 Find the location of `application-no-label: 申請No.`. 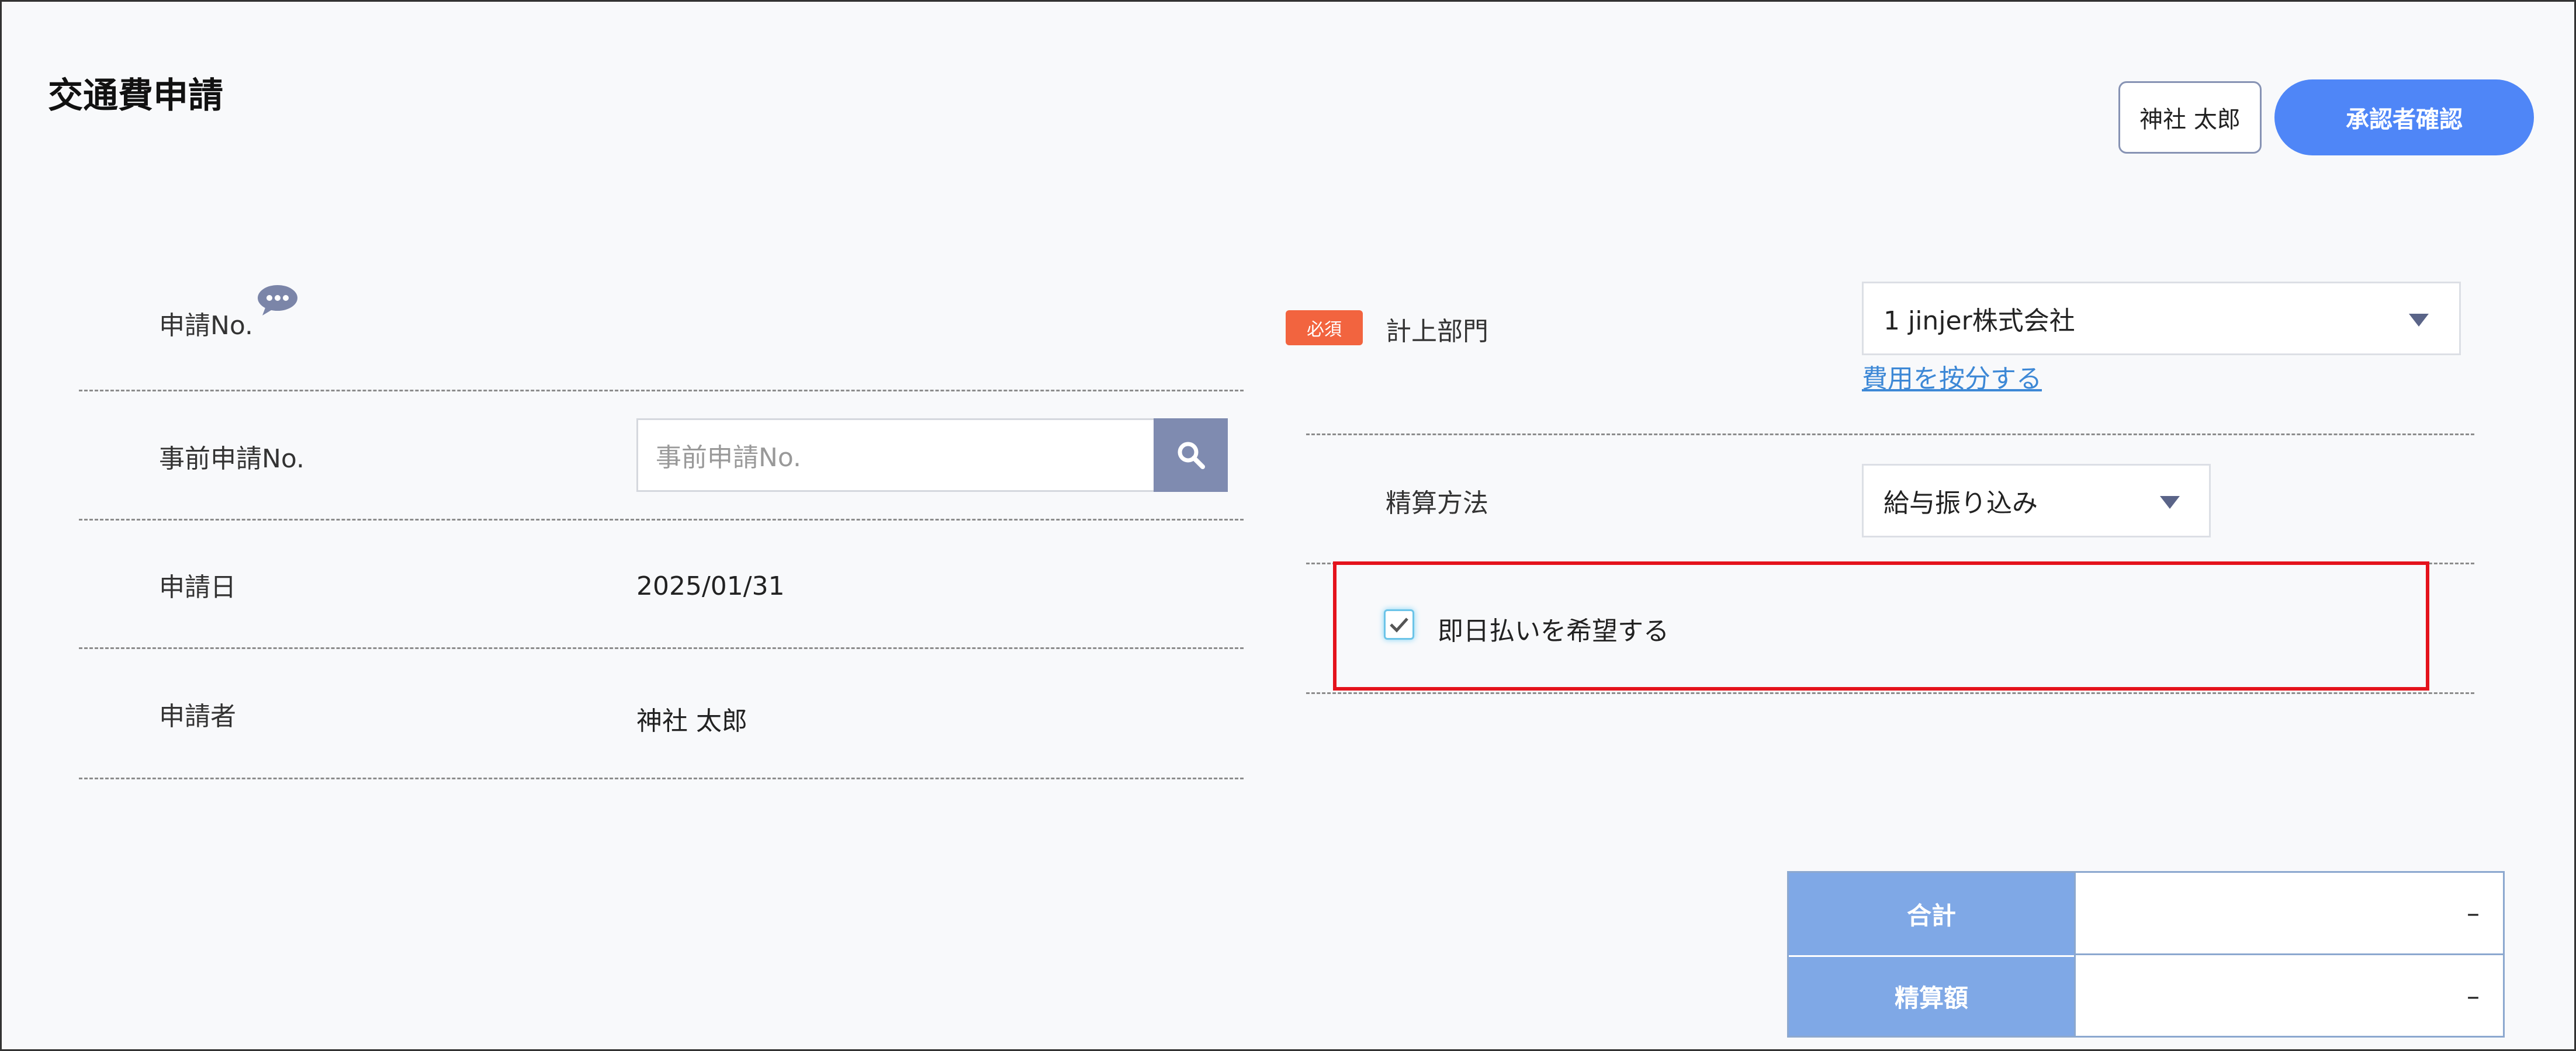

application-no-label: 申請No. is located at coordinates (206, 326).